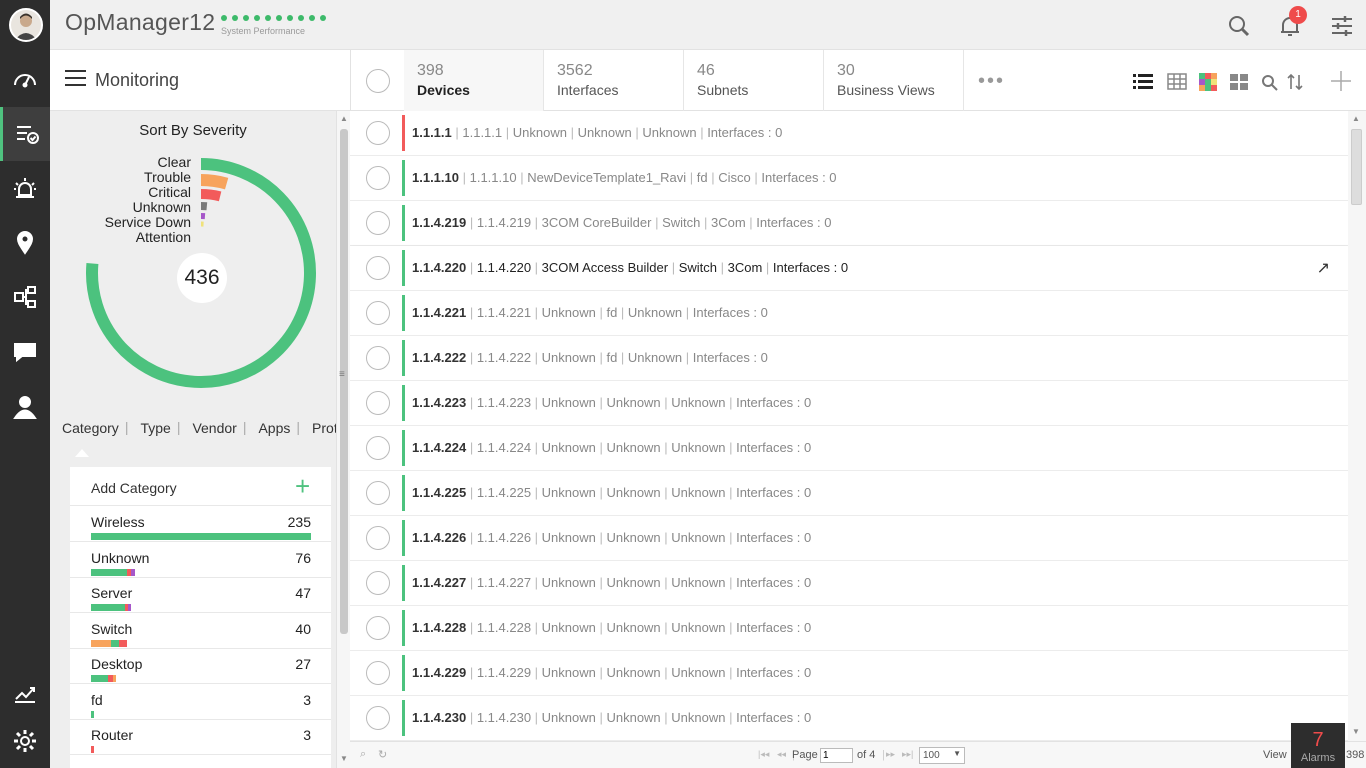 This screenshot has height=768, width=1366. What do you see at coordinates (890, 754) in the screenshot?
I see `next-page-icon: ▸▸` at bounding box center [890, 754].